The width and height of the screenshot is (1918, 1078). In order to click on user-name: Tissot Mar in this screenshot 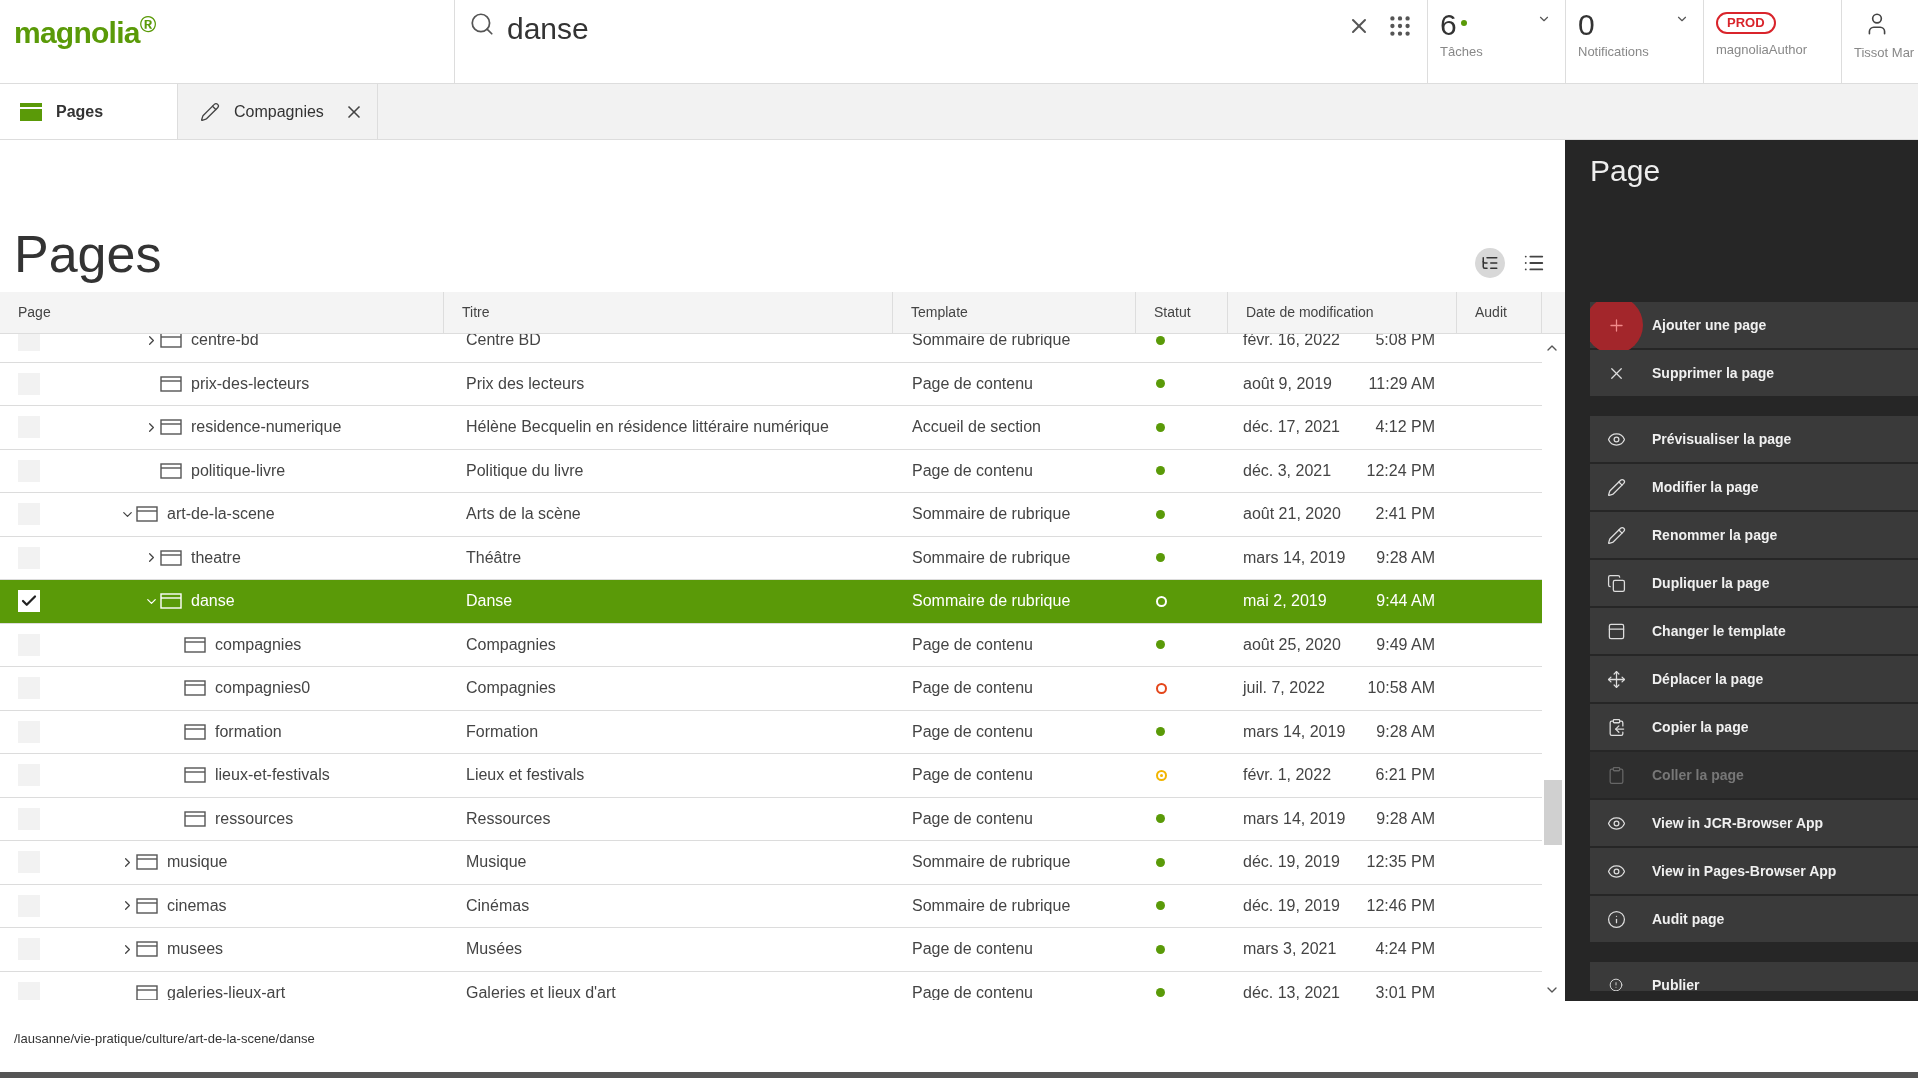, I will do `click(1884, 53)`.